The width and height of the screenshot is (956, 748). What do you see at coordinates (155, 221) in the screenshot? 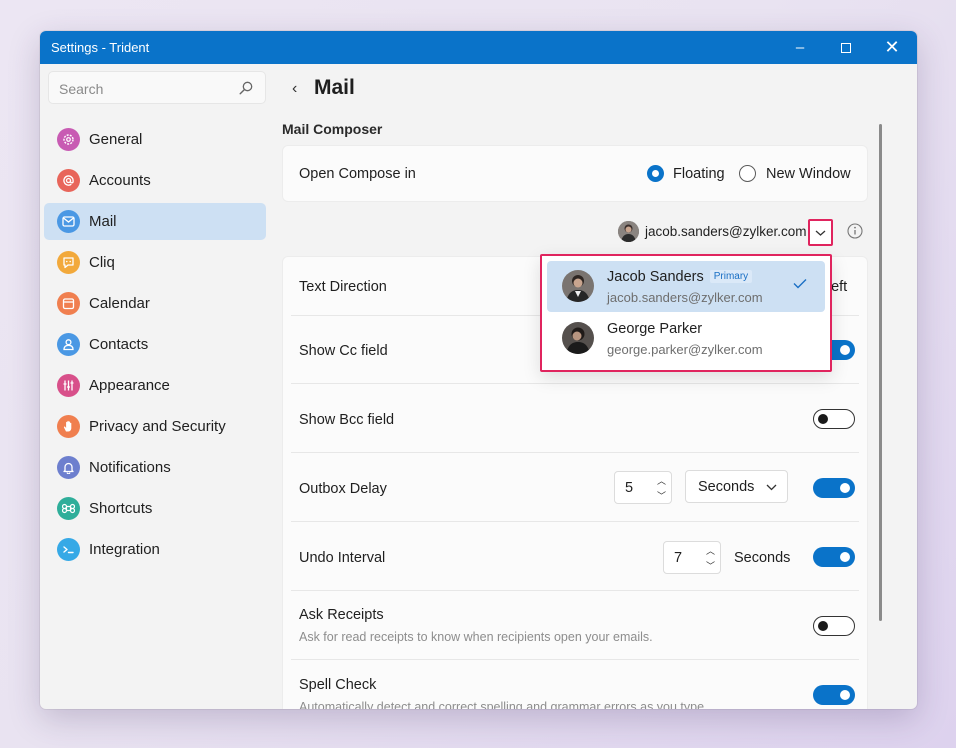
I see `sidebar-item-mail: Mail` at bounding box center [155, 221].